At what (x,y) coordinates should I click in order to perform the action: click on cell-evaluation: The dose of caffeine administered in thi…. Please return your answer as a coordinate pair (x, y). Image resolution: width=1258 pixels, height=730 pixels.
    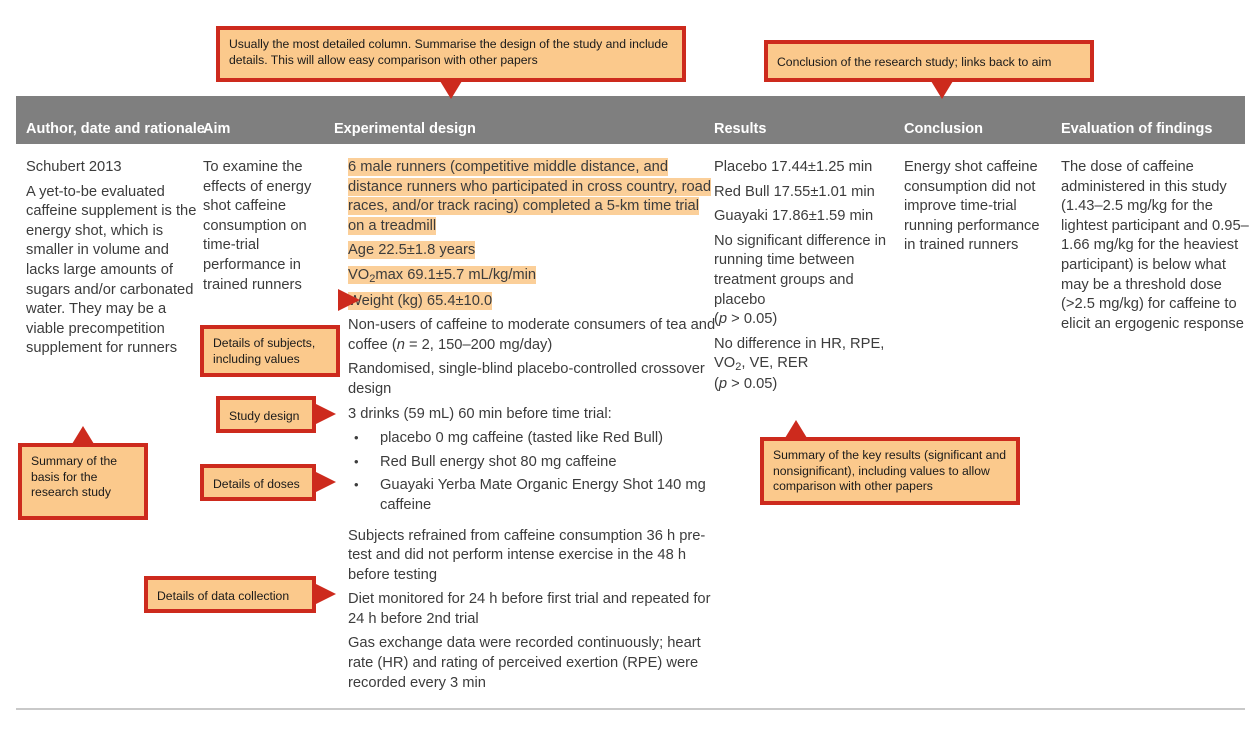
    Looking at the image, I should click on (1156, 246).